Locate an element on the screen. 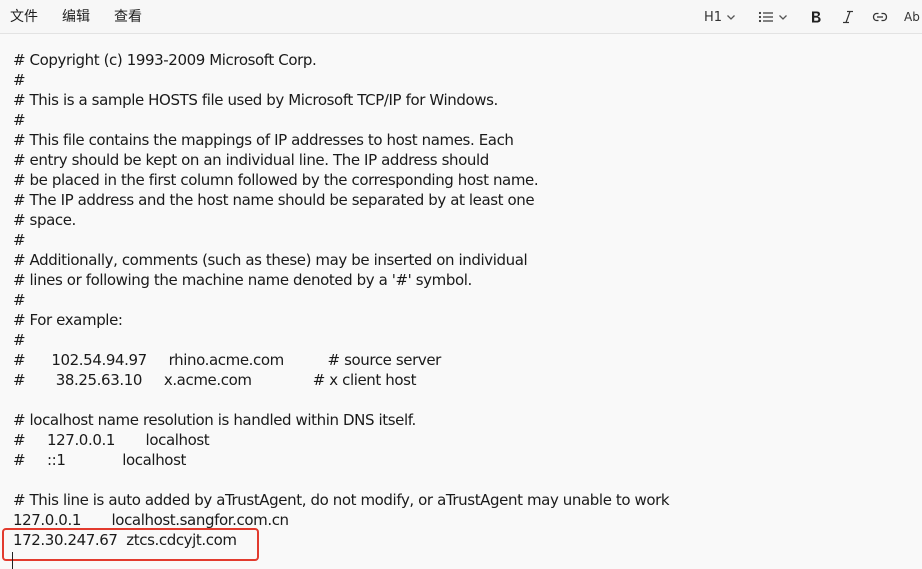 Image resolution: width=922 pixels, height=569 pixels. link-button is located at coordinates (880, 17).